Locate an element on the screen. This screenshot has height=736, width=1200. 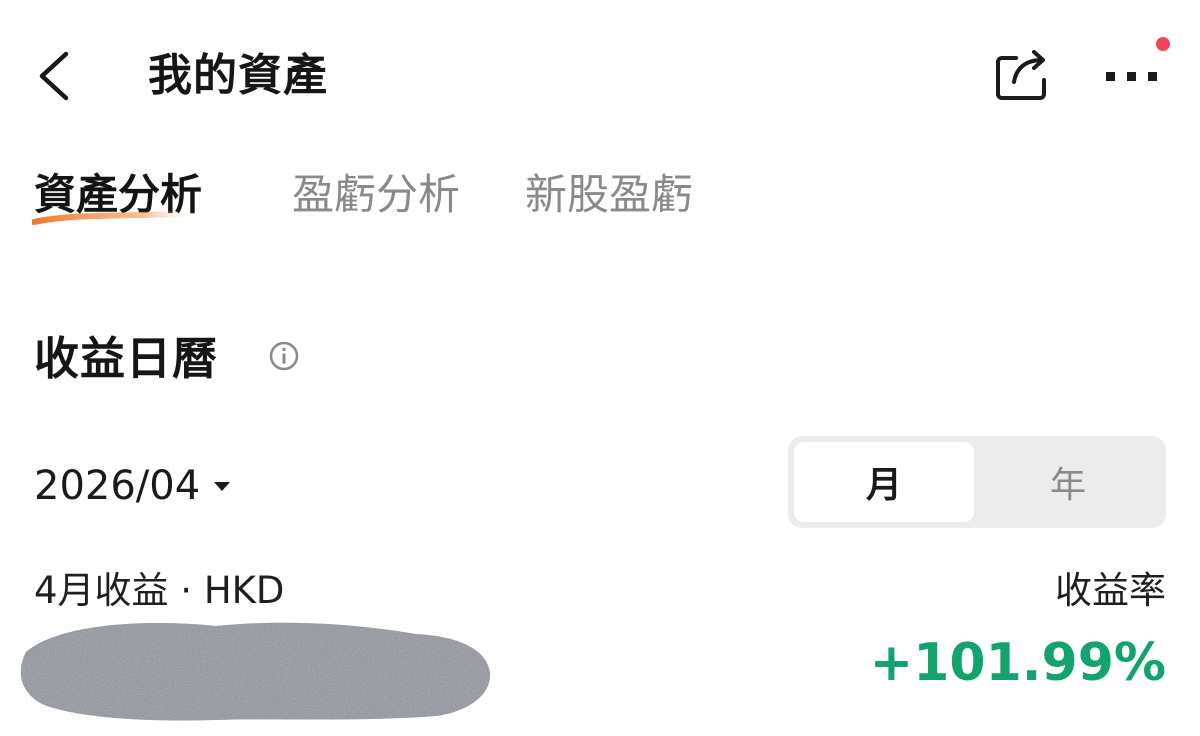
date-picker: 2026/04 is located at coordinates (132, 486).